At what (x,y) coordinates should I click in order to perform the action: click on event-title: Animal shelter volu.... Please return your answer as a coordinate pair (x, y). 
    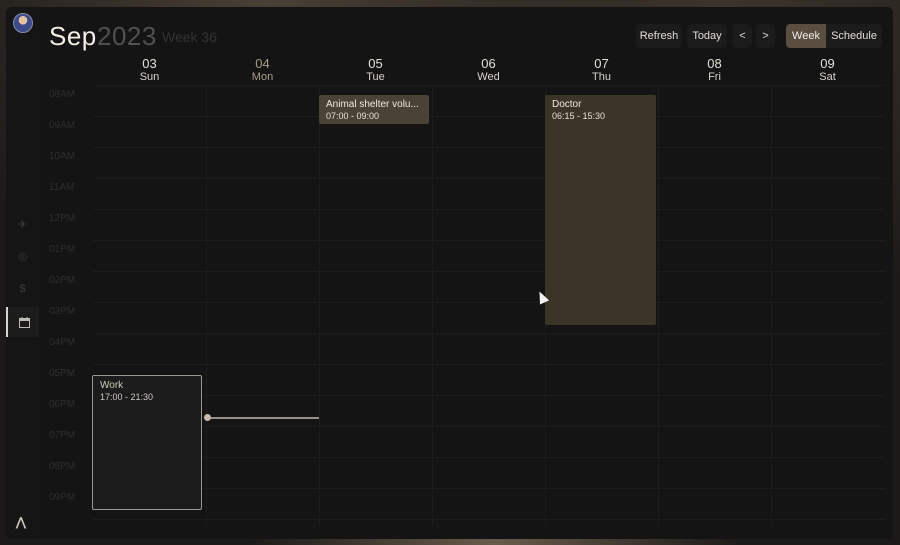
    Looking at the image, I should click on (372, 104).